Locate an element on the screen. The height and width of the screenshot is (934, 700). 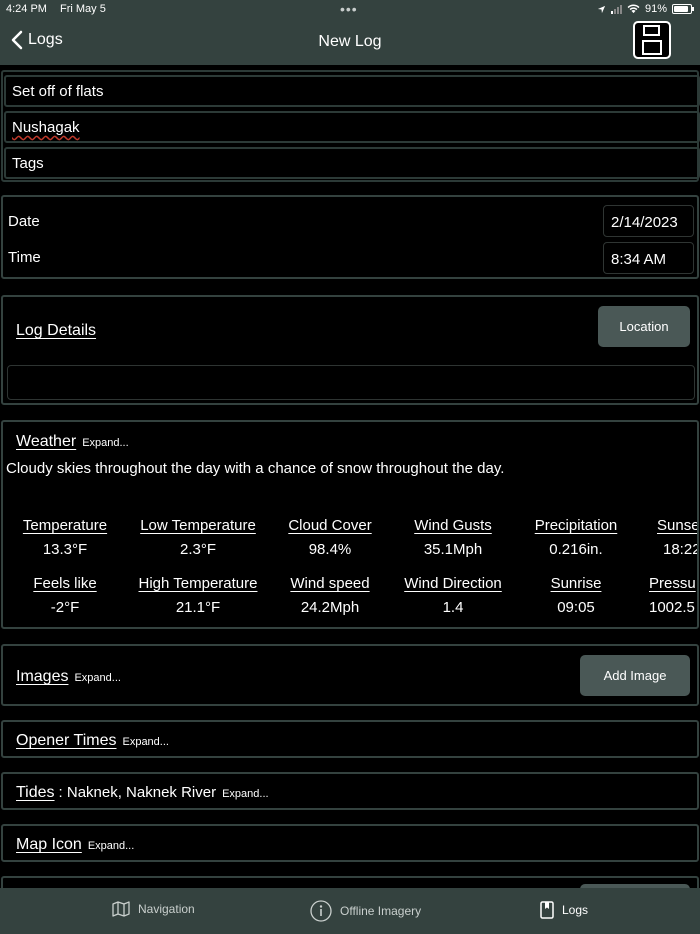
datetime-section: Date 2/14/2023 Time 8:34 AM is located at coordinates (350, 237).